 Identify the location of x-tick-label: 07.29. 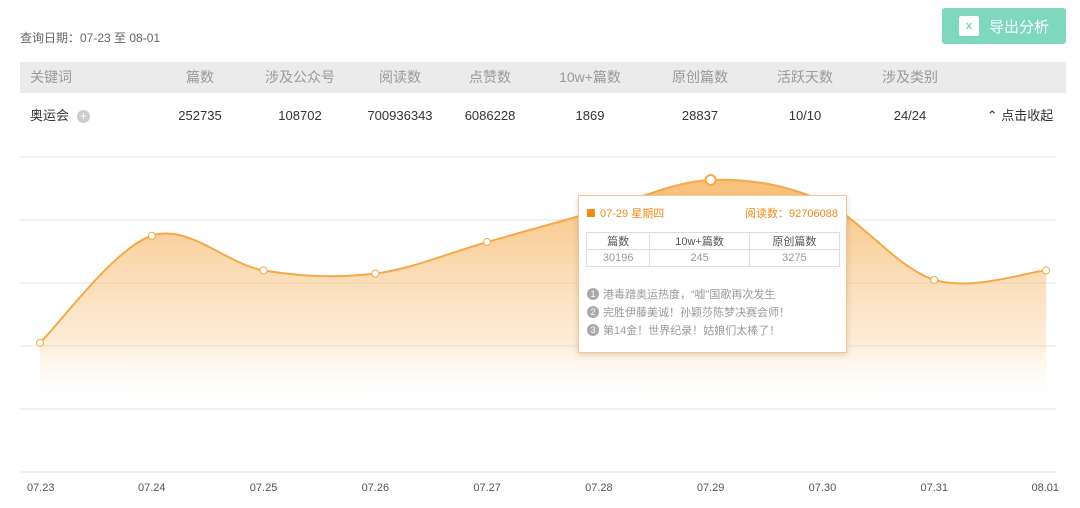
(711, 488).